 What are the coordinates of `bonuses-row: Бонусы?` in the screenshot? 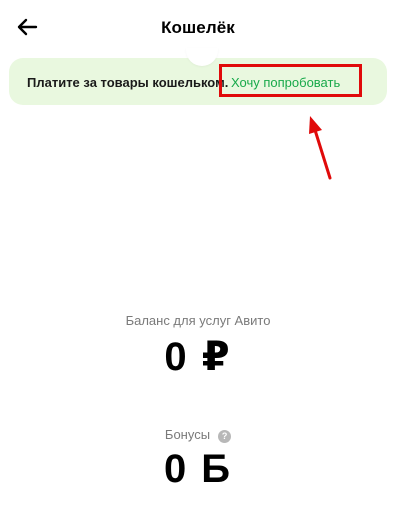 It's located at (198, 435).